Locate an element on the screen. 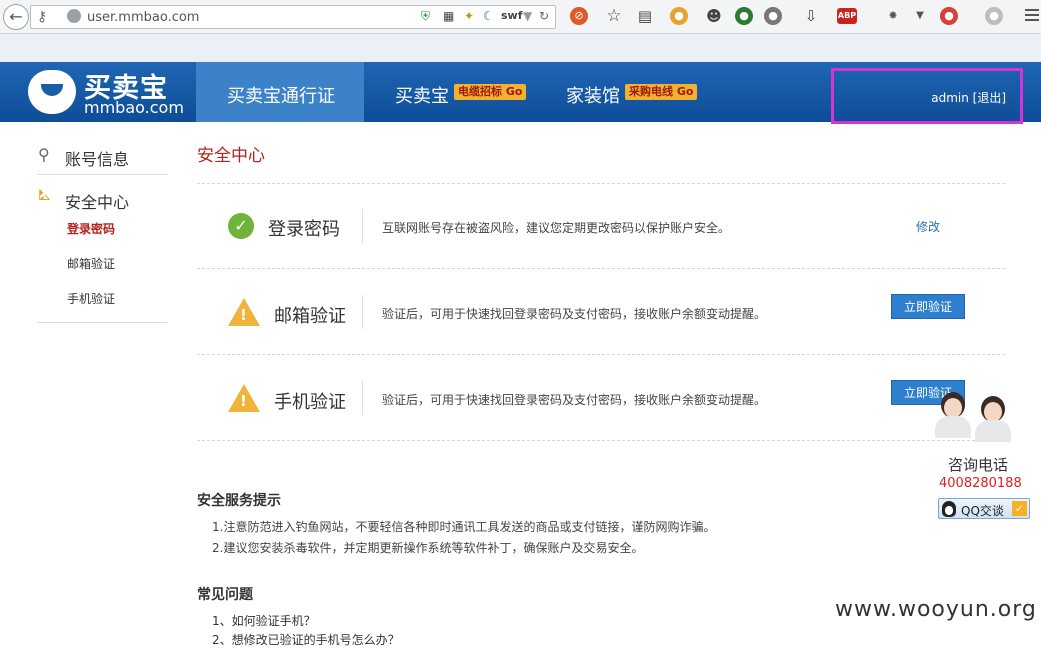 This screenshot has height=648, width=1041. green-ext-icon: ● is located at coordinates (744, 16).